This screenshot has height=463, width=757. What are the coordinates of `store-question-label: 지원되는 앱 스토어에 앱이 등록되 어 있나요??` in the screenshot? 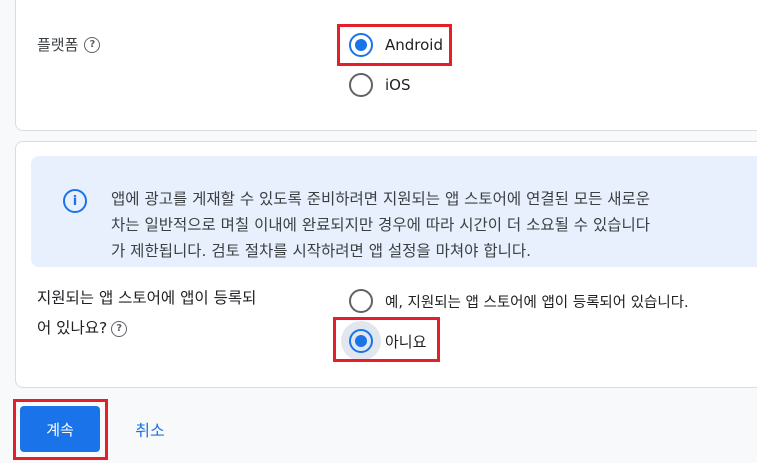 It's located at (179, 313).